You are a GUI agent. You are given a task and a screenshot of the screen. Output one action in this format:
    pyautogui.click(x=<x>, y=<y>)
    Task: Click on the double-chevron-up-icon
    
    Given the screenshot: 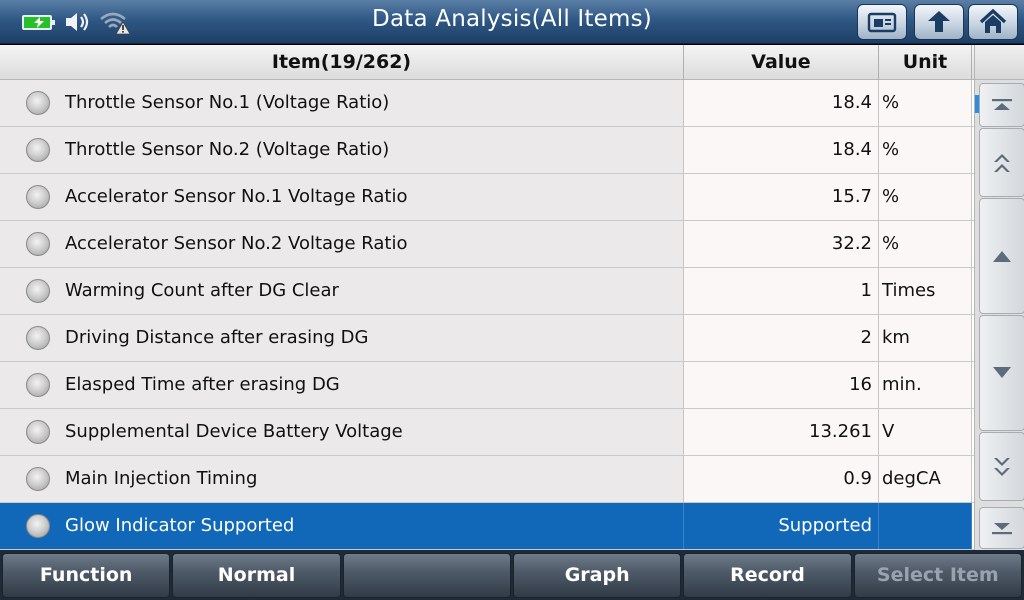 What is the action you would take?
    pyautogui.click(x=1002, y=162)
    